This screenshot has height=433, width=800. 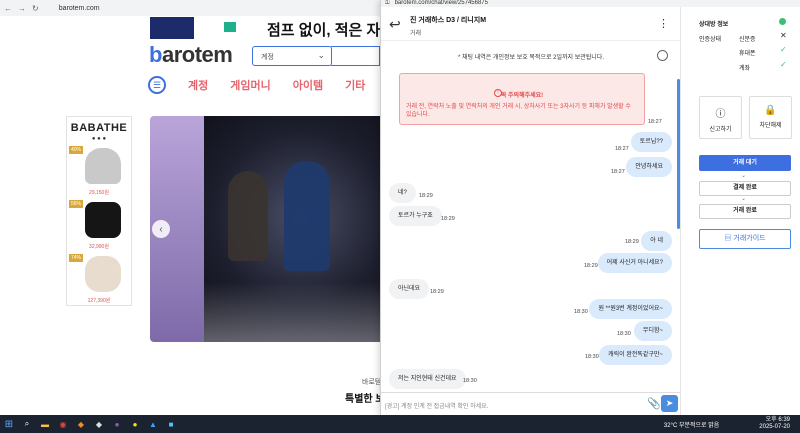 What do you see at coordinates (161, 229) in the screenshot?
I see `carousel-prev-icon: ‹` at bounding box center [161, 229].